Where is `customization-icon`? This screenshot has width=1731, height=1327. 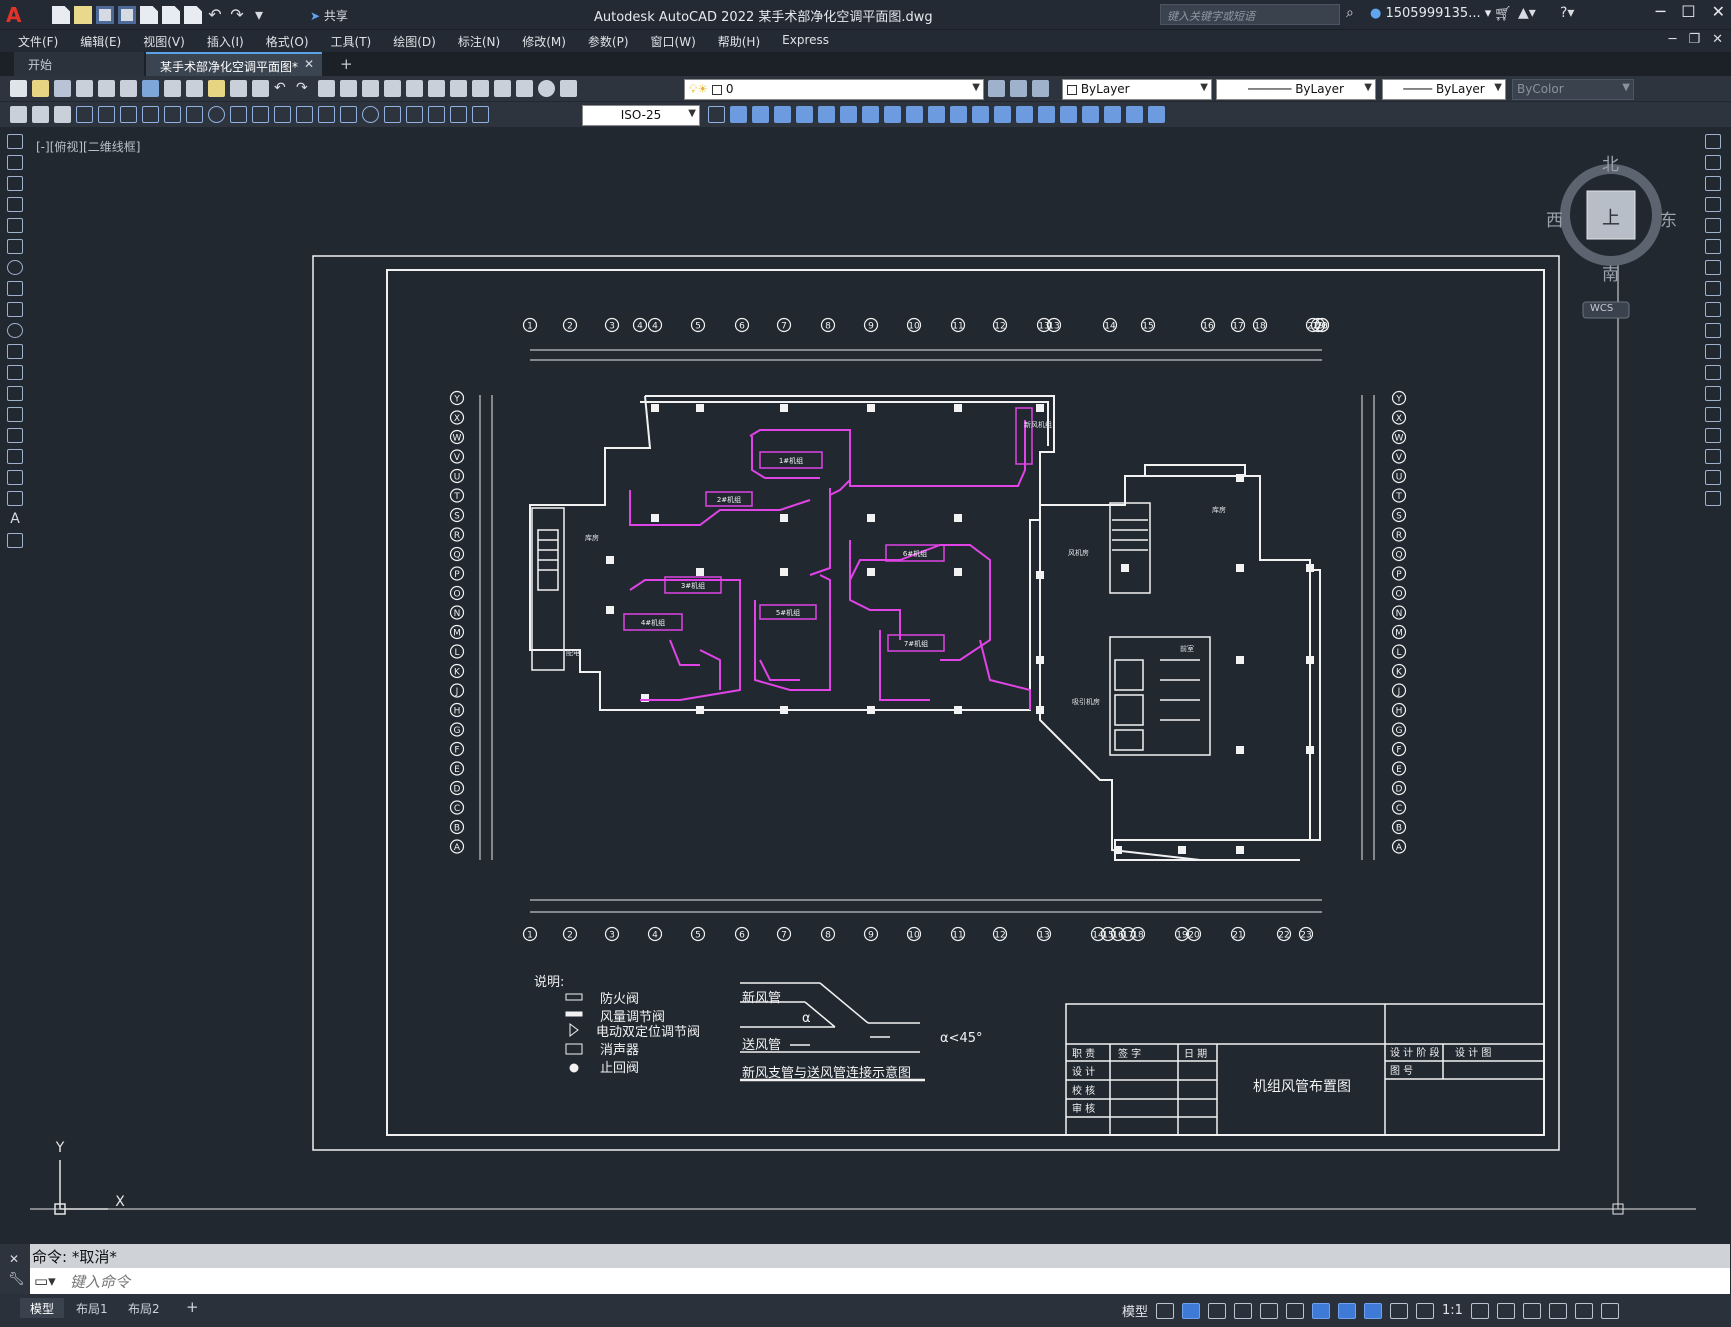 customization-icon is located at coordinates (1609, 1310).